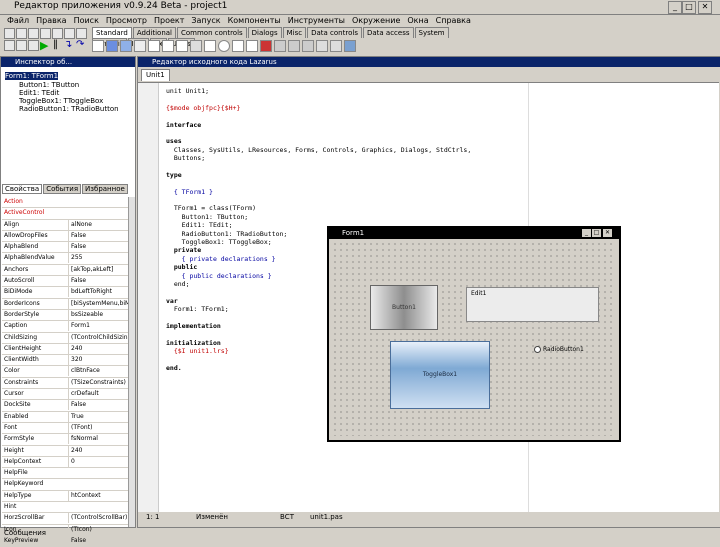  What do you see at coordinates (99, 314) in the screenshot?
I see `property-value: bsSizeable` at bounding box center [99, 314].